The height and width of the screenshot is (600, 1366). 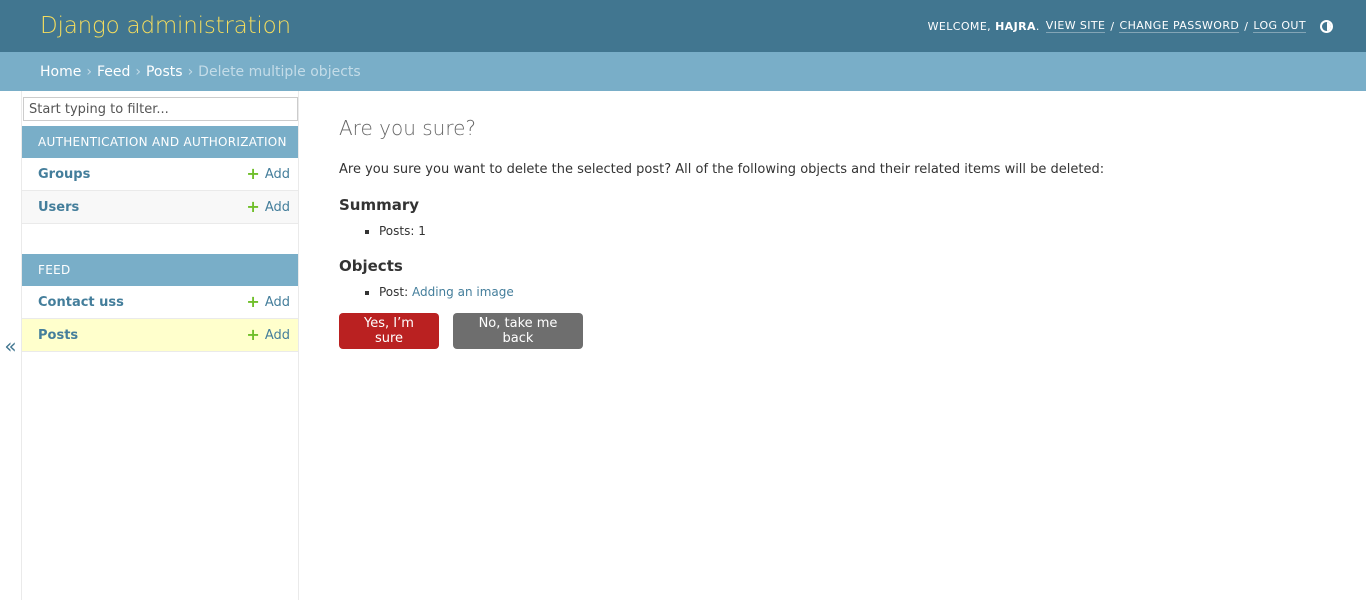 I want to click on object-link: Adding an image, so click(x=463, y=292).